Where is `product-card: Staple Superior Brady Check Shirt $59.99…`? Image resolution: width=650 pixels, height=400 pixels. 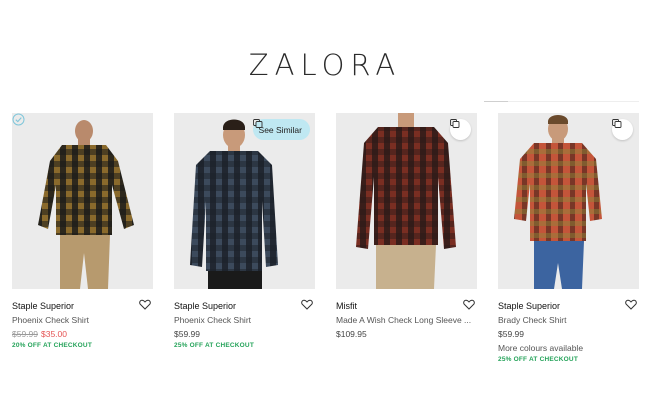
product-card: Staple Superior Brady Check Shirt $59.99… is located at coordinates (568, 243).